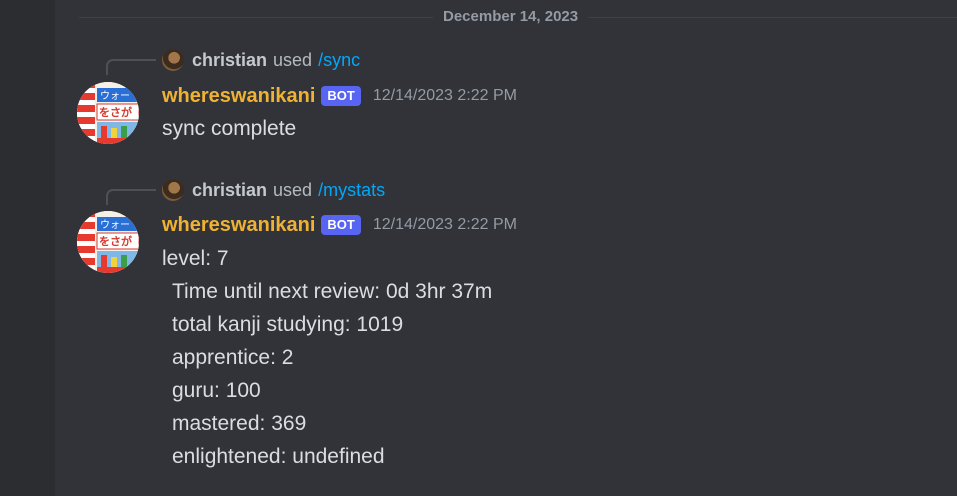  I want to click on command-reply-header: christian used /mystats, so click(273, 190).